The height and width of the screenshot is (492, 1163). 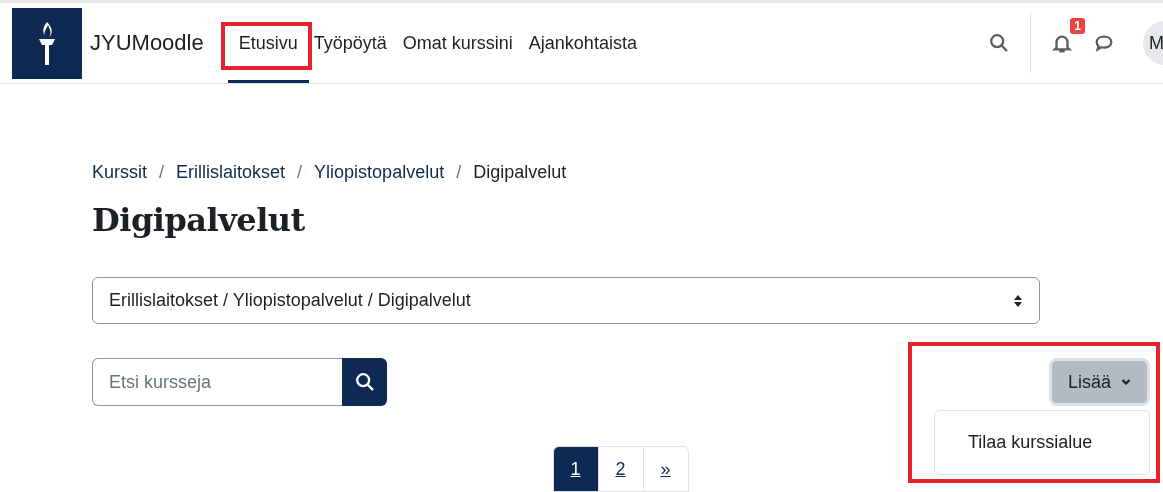 I want to click on breadcrumb-current: Digipalvelut, so click(x=520, y=172).